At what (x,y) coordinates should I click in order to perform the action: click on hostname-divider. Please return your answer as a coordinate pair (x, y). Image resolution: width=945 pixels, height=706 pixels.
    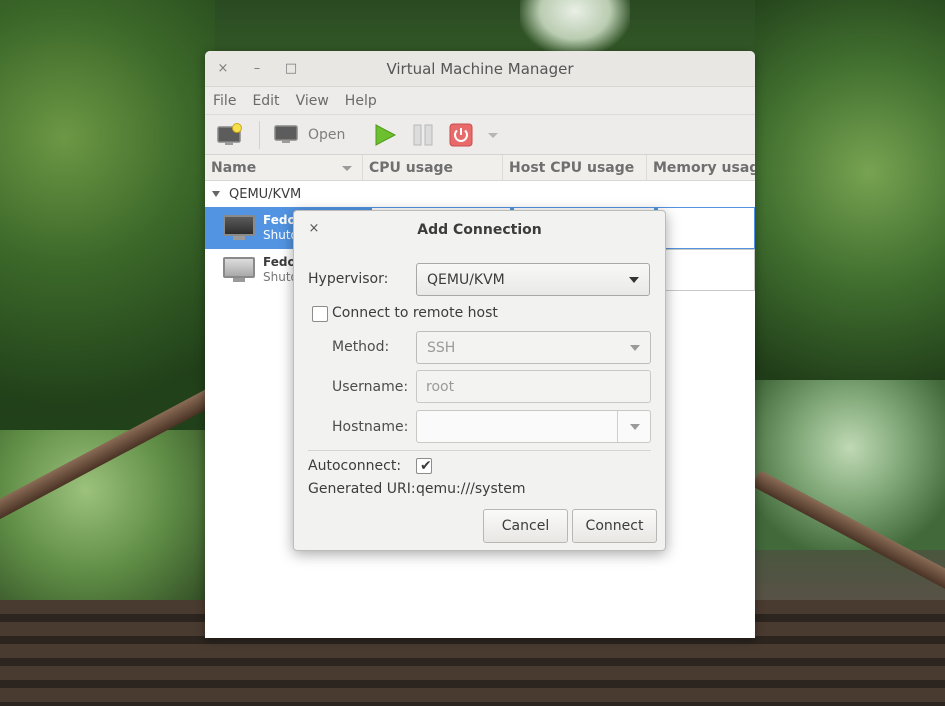
    Looking at the image, I should click on (617, 426).